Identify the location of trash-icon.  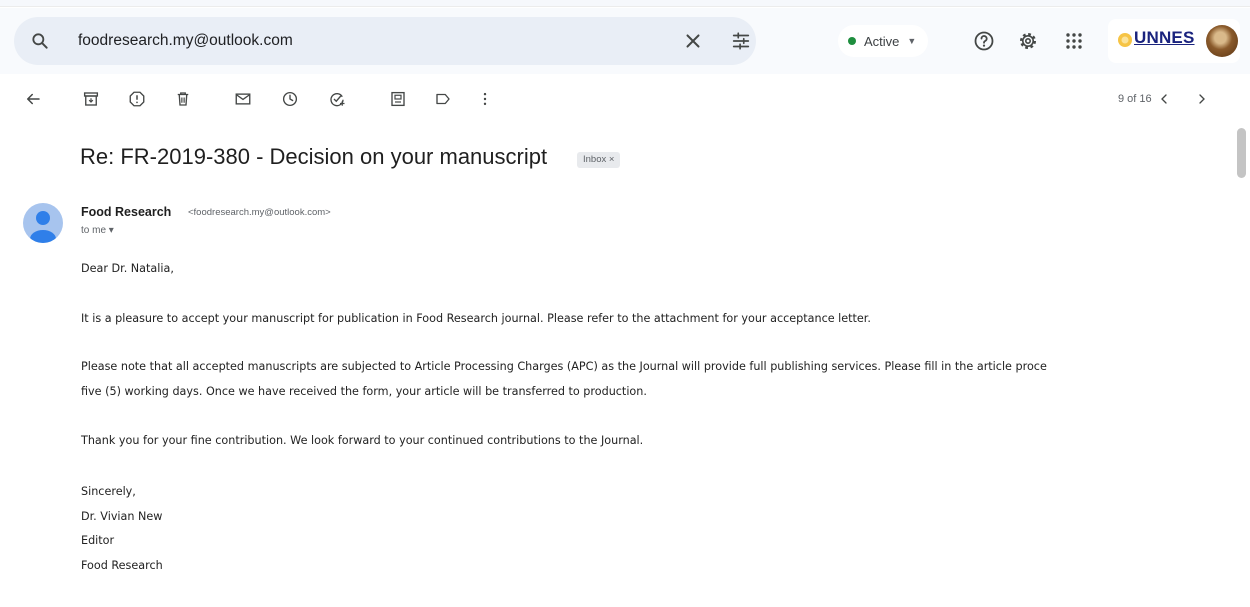
(183, 99).